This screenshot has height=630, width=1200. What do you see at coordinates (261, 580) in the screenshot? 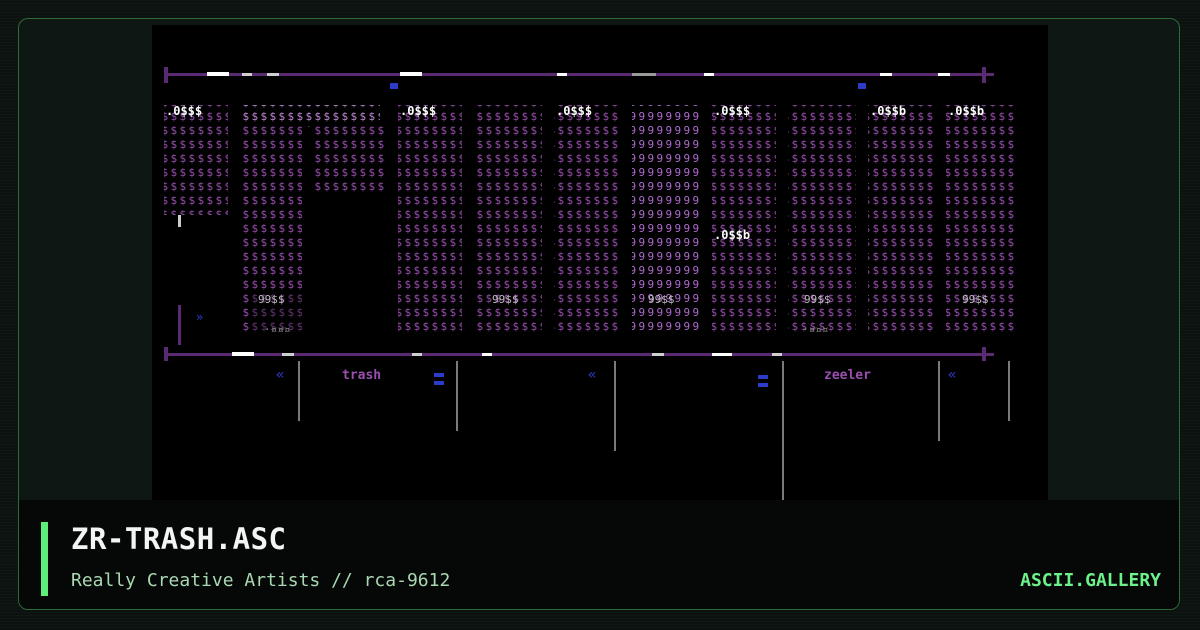
I see `artwork-group: Really Creative Artists // rca-9612` at bounding box center [261, 580].